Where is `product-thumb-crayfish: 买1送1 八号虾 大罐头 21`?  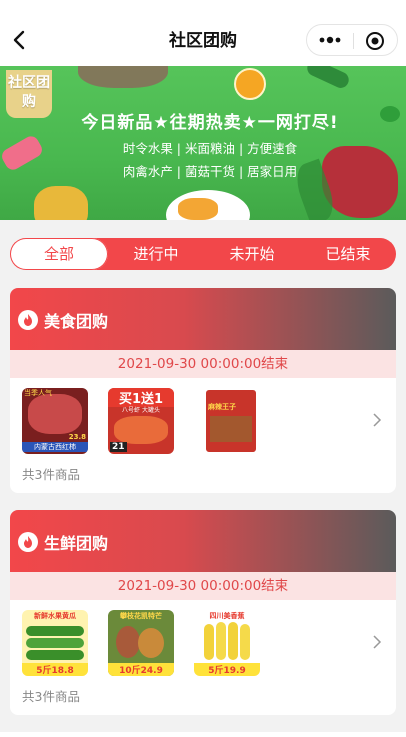 product-thumb-crayfish: 买1送1 八号虾 大罐头 21 is located at coordinates (141, 421).